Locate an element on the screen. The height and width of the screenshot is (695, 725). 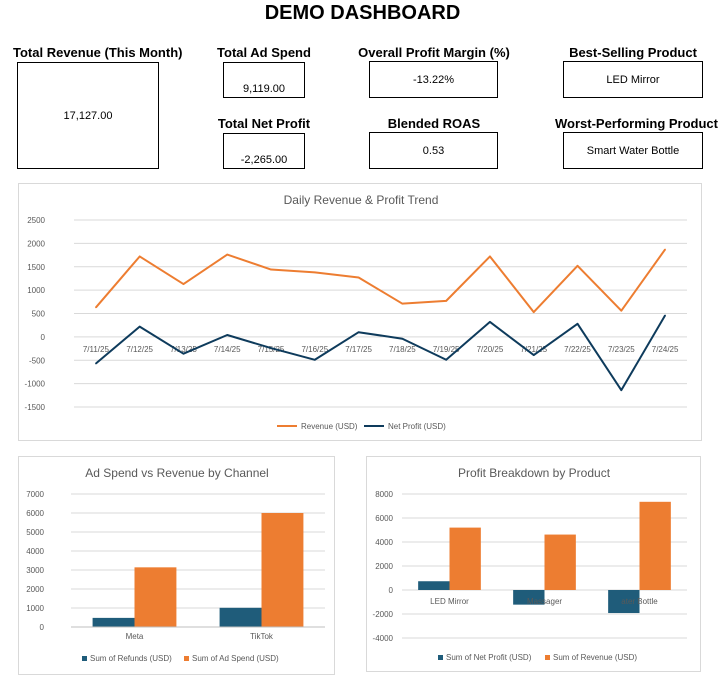
chart-title: Daily Revenue & Profit Trend is located at coordinates (361, 200).